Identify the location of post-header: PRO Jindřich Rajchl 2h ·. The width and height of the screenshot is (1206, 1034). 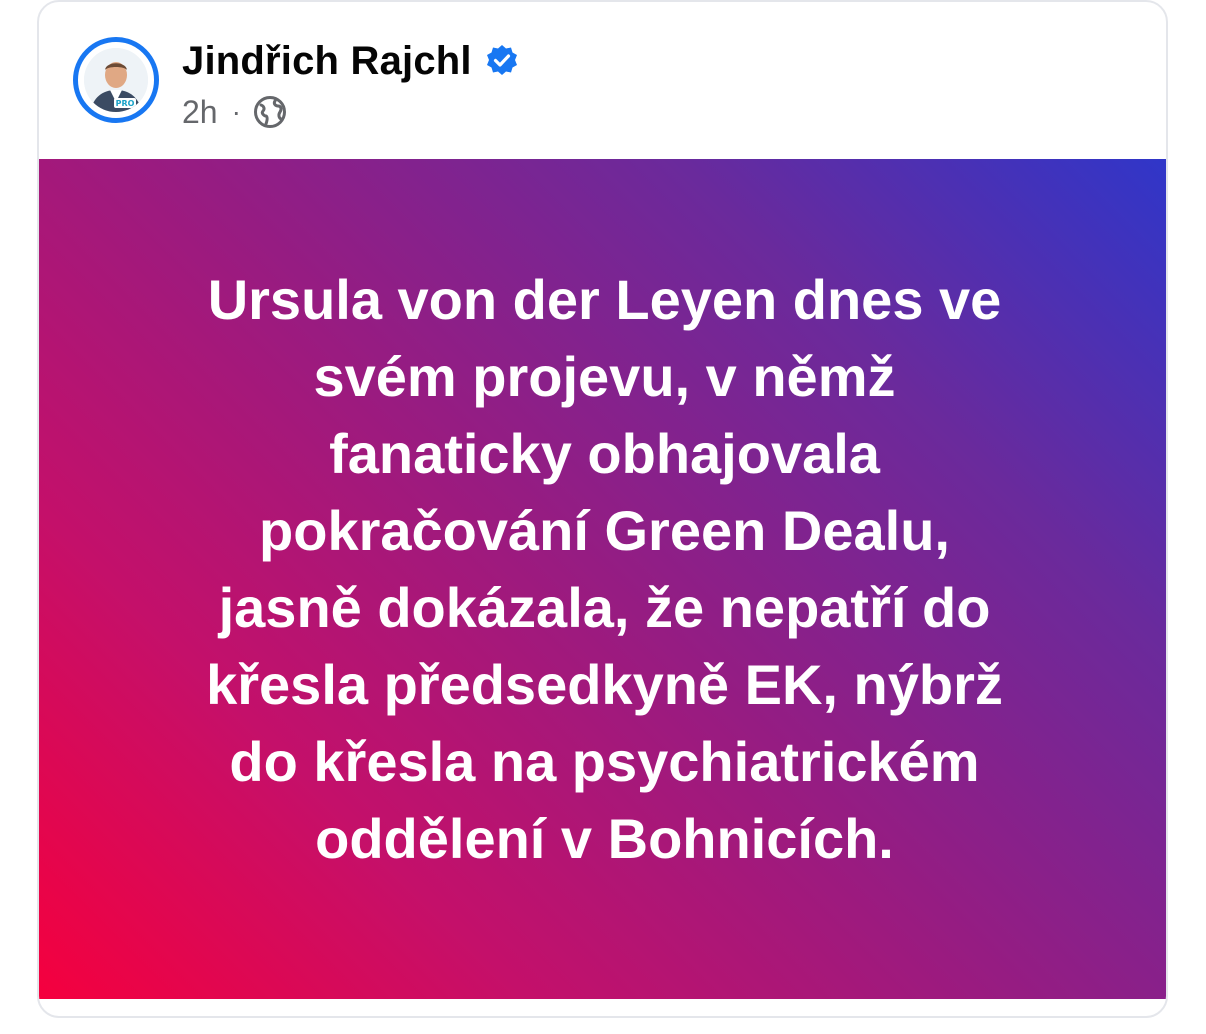
(602, 80).